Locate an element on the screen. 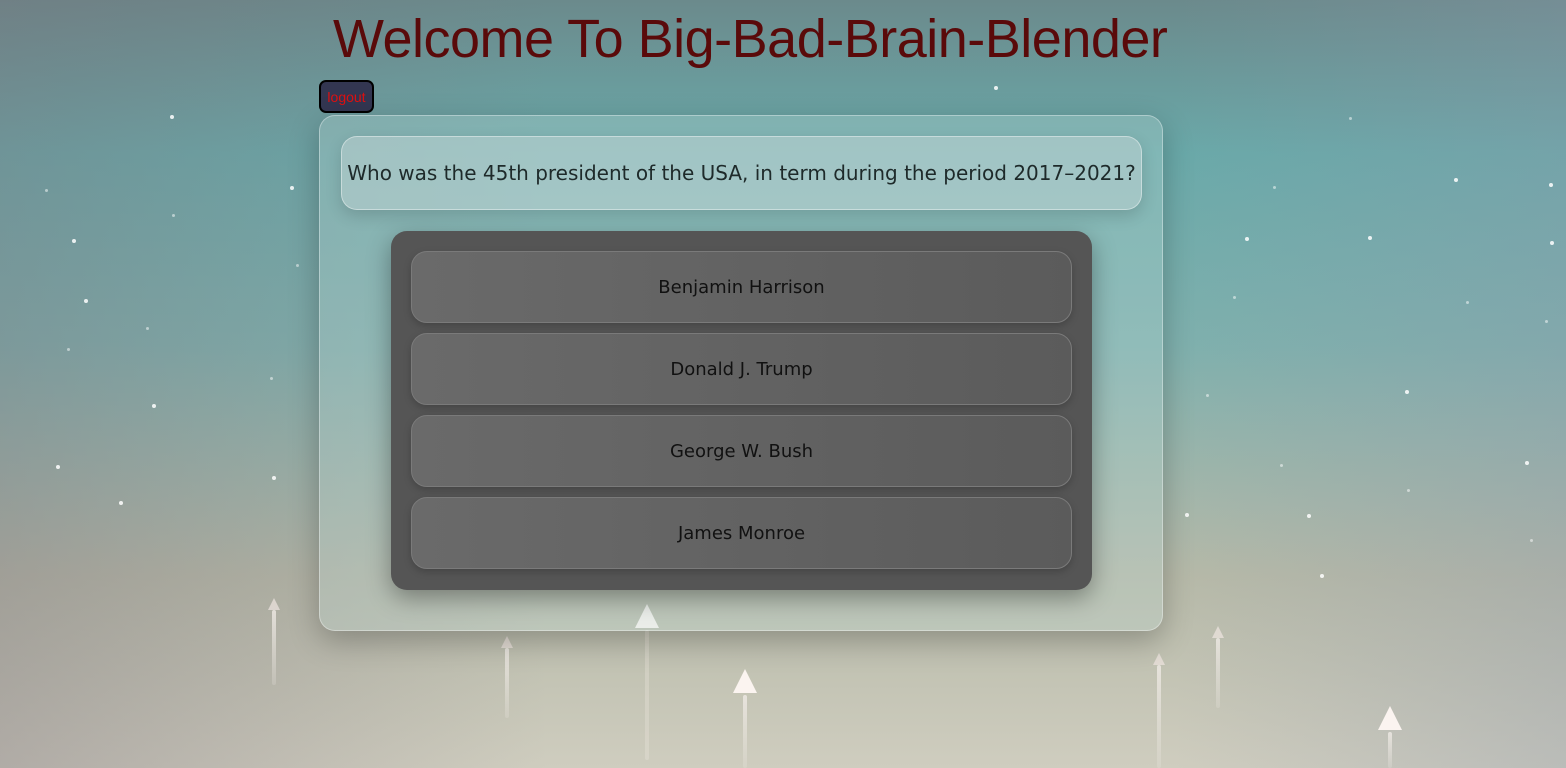 The image size is (1566, 768). answer-option: Donald J. Trump is located at coordinates (741, 369).